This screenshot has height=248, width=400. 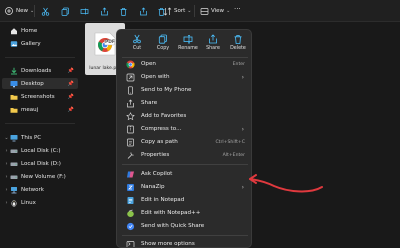 What do you see at coordinates (230, 142) in the screenshot?
I see `shortcut-text: Ctrl+Shift+C` at bounding box center [230, 142].